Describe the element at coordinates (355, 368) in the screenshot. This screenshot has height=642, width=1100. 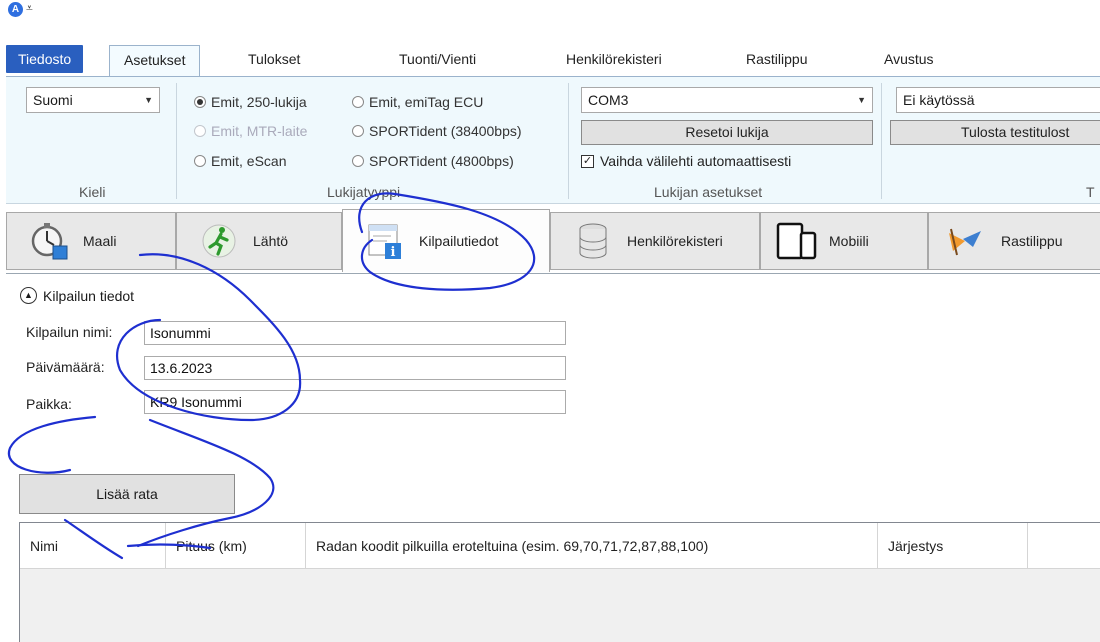
I see `date-field: 13.6.2023` at that location.